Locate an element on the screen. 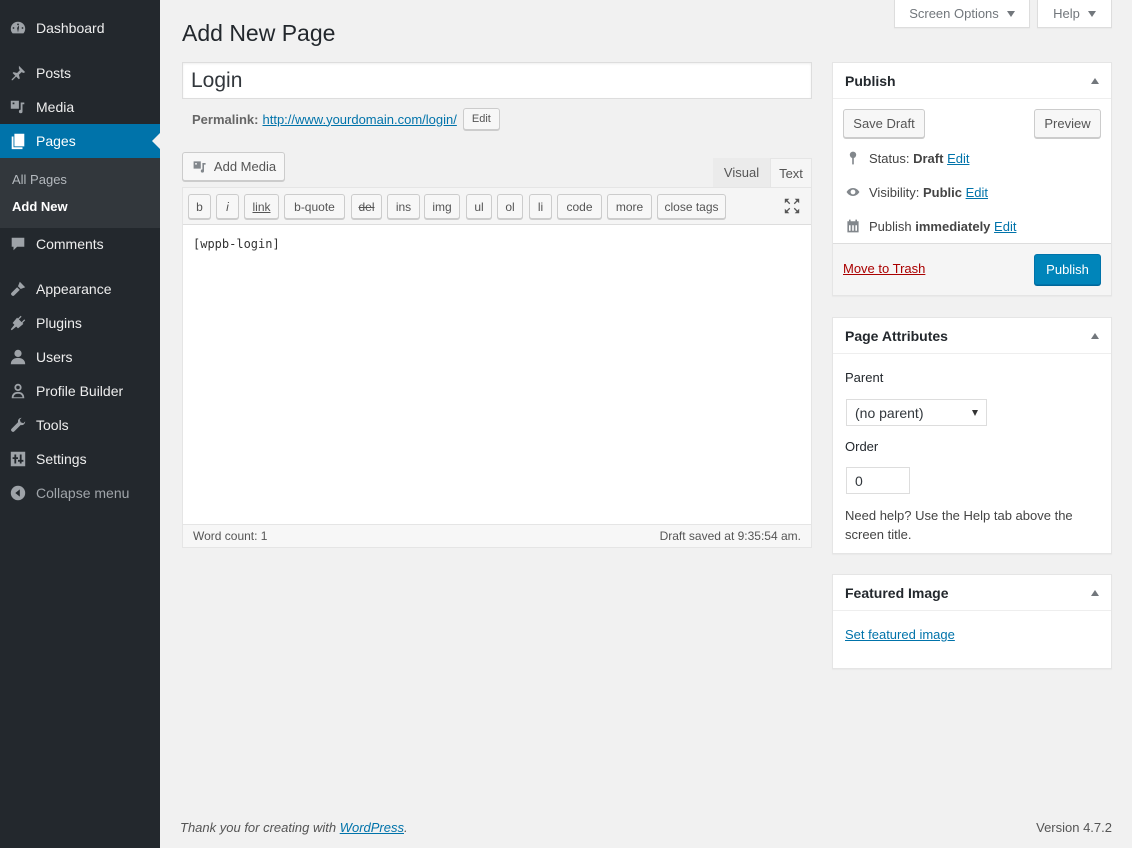  sidebar-item-label: Appearance is located at coordinates (74, 289).